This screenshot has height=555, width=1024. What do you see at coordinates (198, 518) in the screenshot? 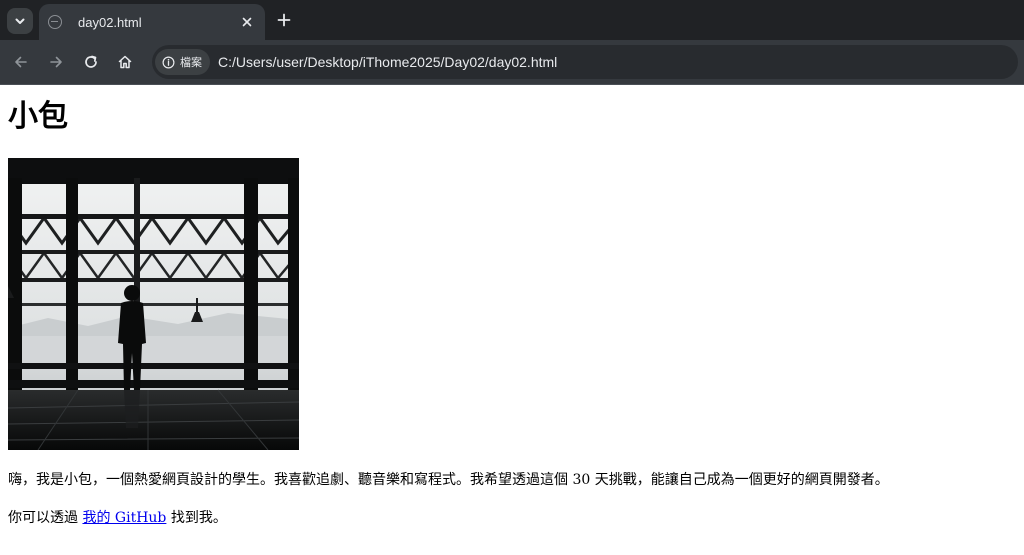
I see `contact-suffix: 找到我。` at bounding box center [198, 518].